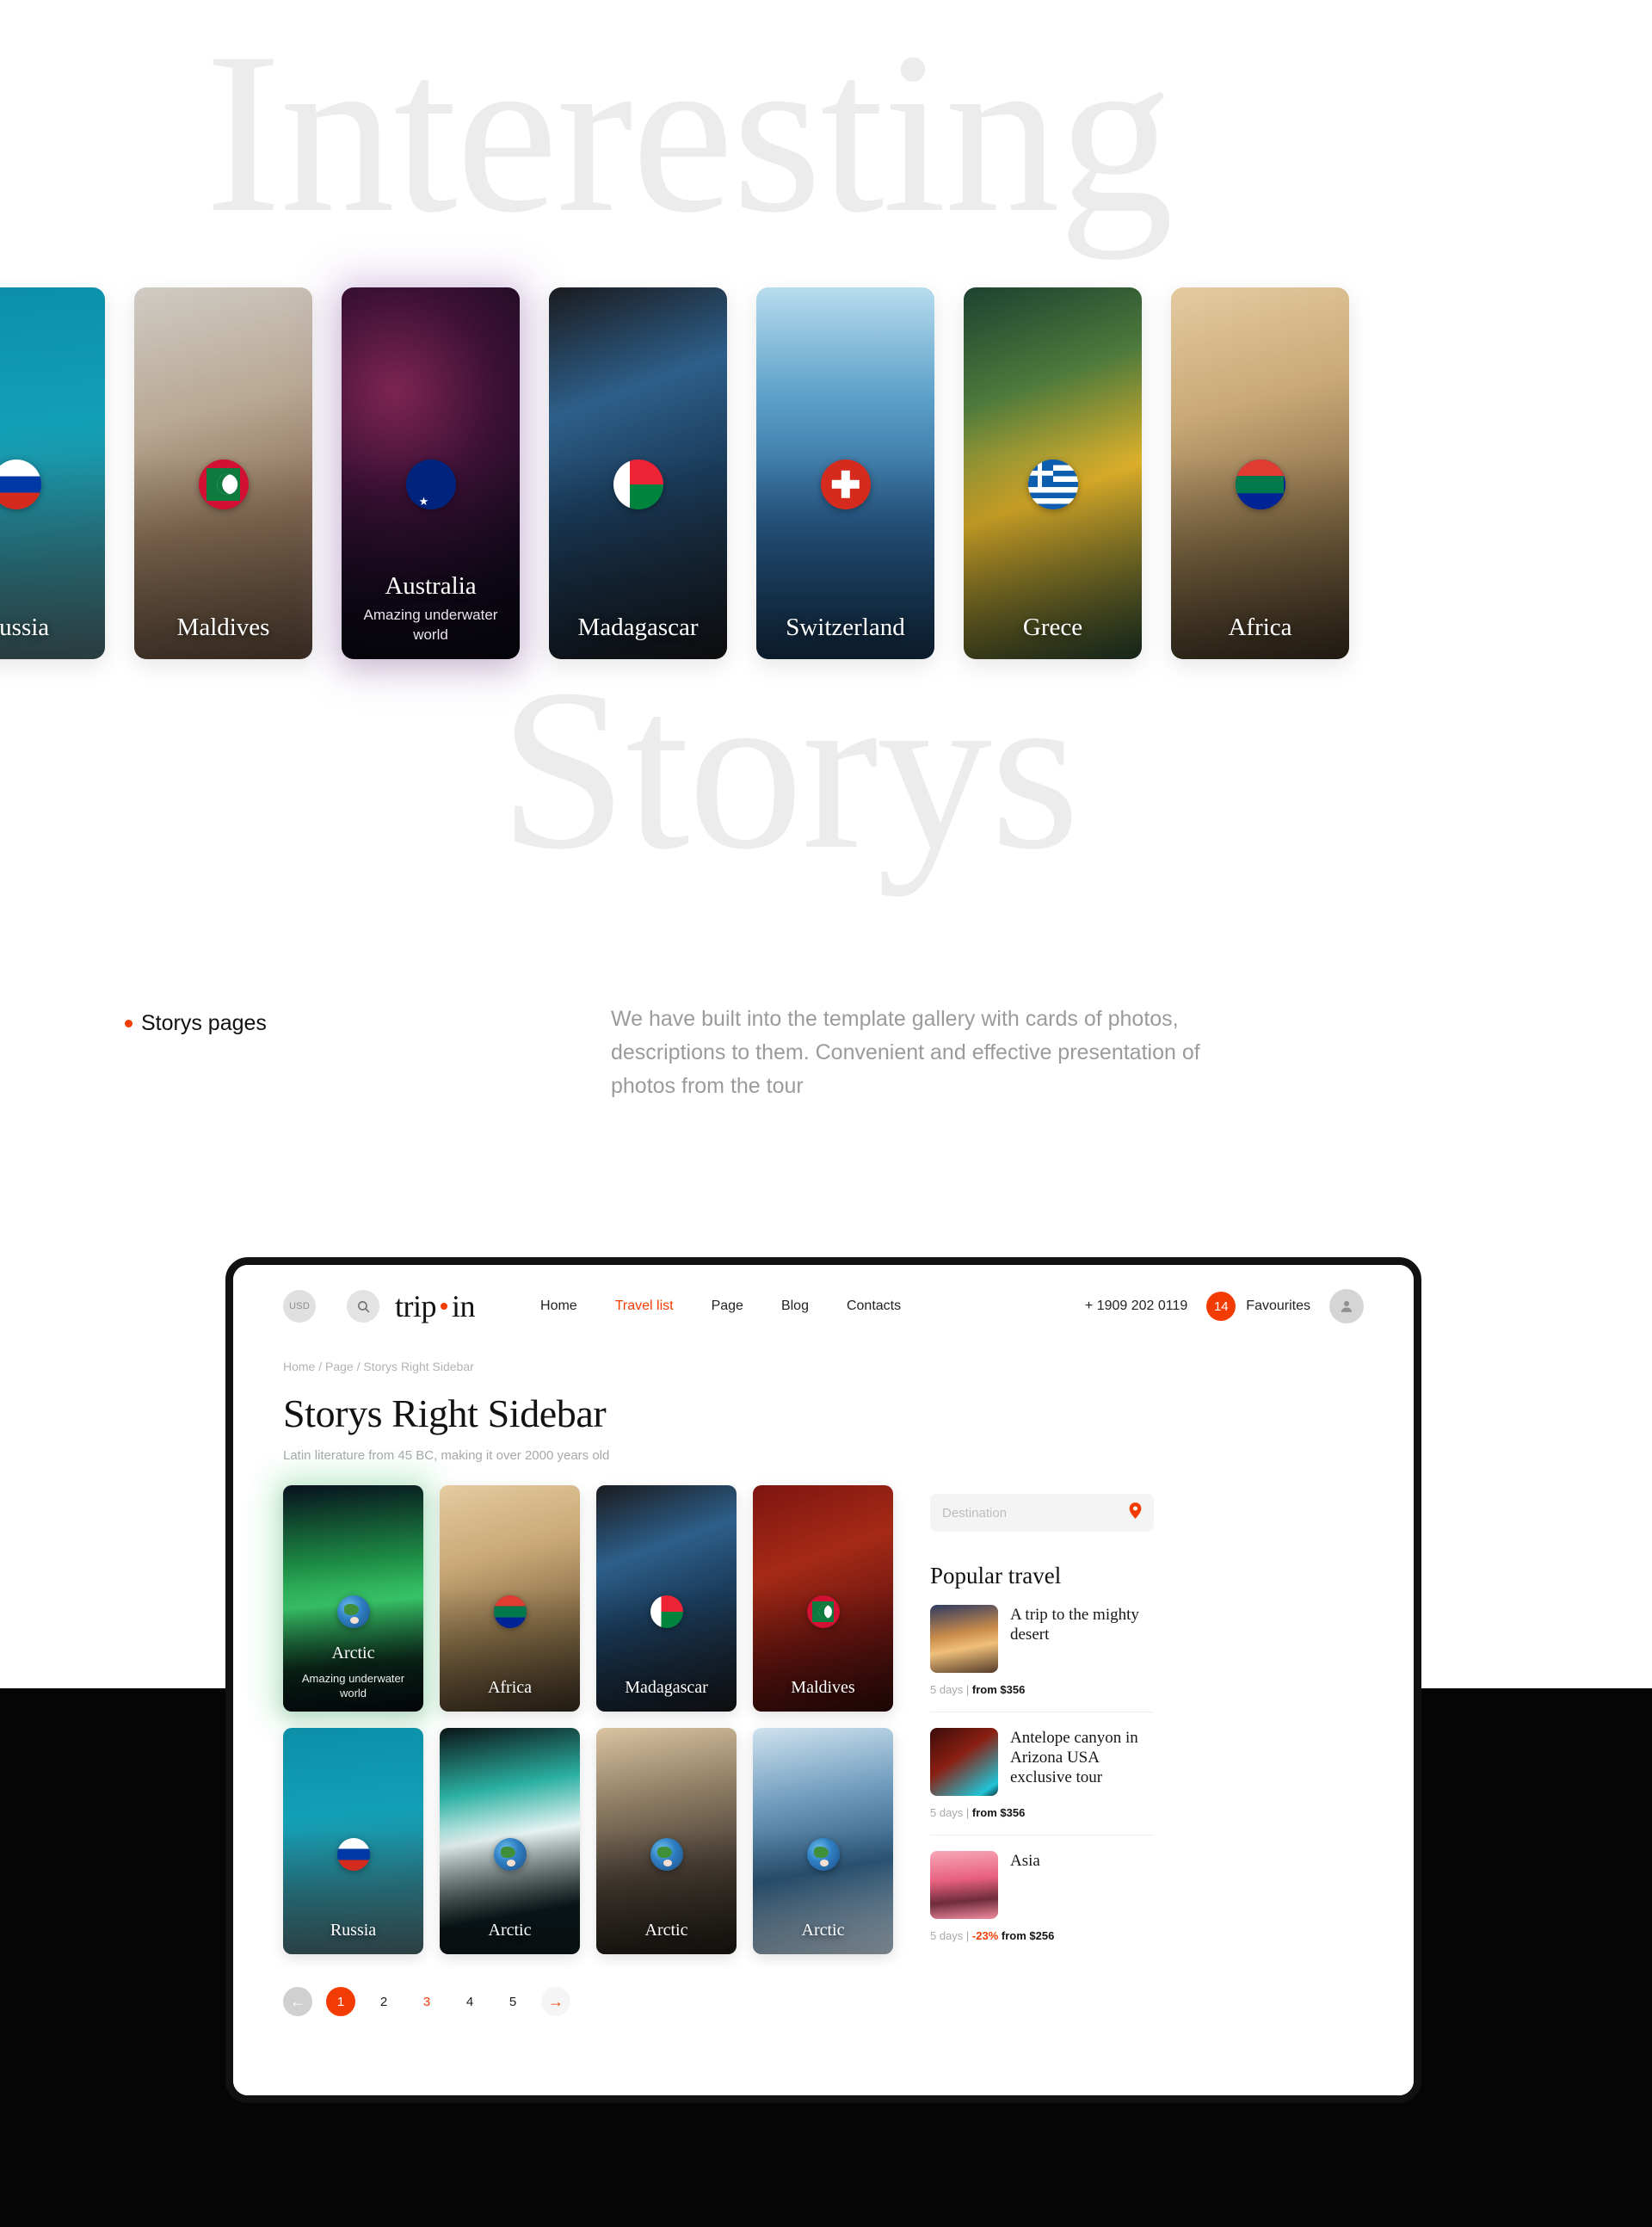 The height and width of the screenshot is (2227, 1652). What do you see at coordinates (555, 2002) in the screenshot?
I see `arrow-right-icon: →` at bounding box center [555, 2002].